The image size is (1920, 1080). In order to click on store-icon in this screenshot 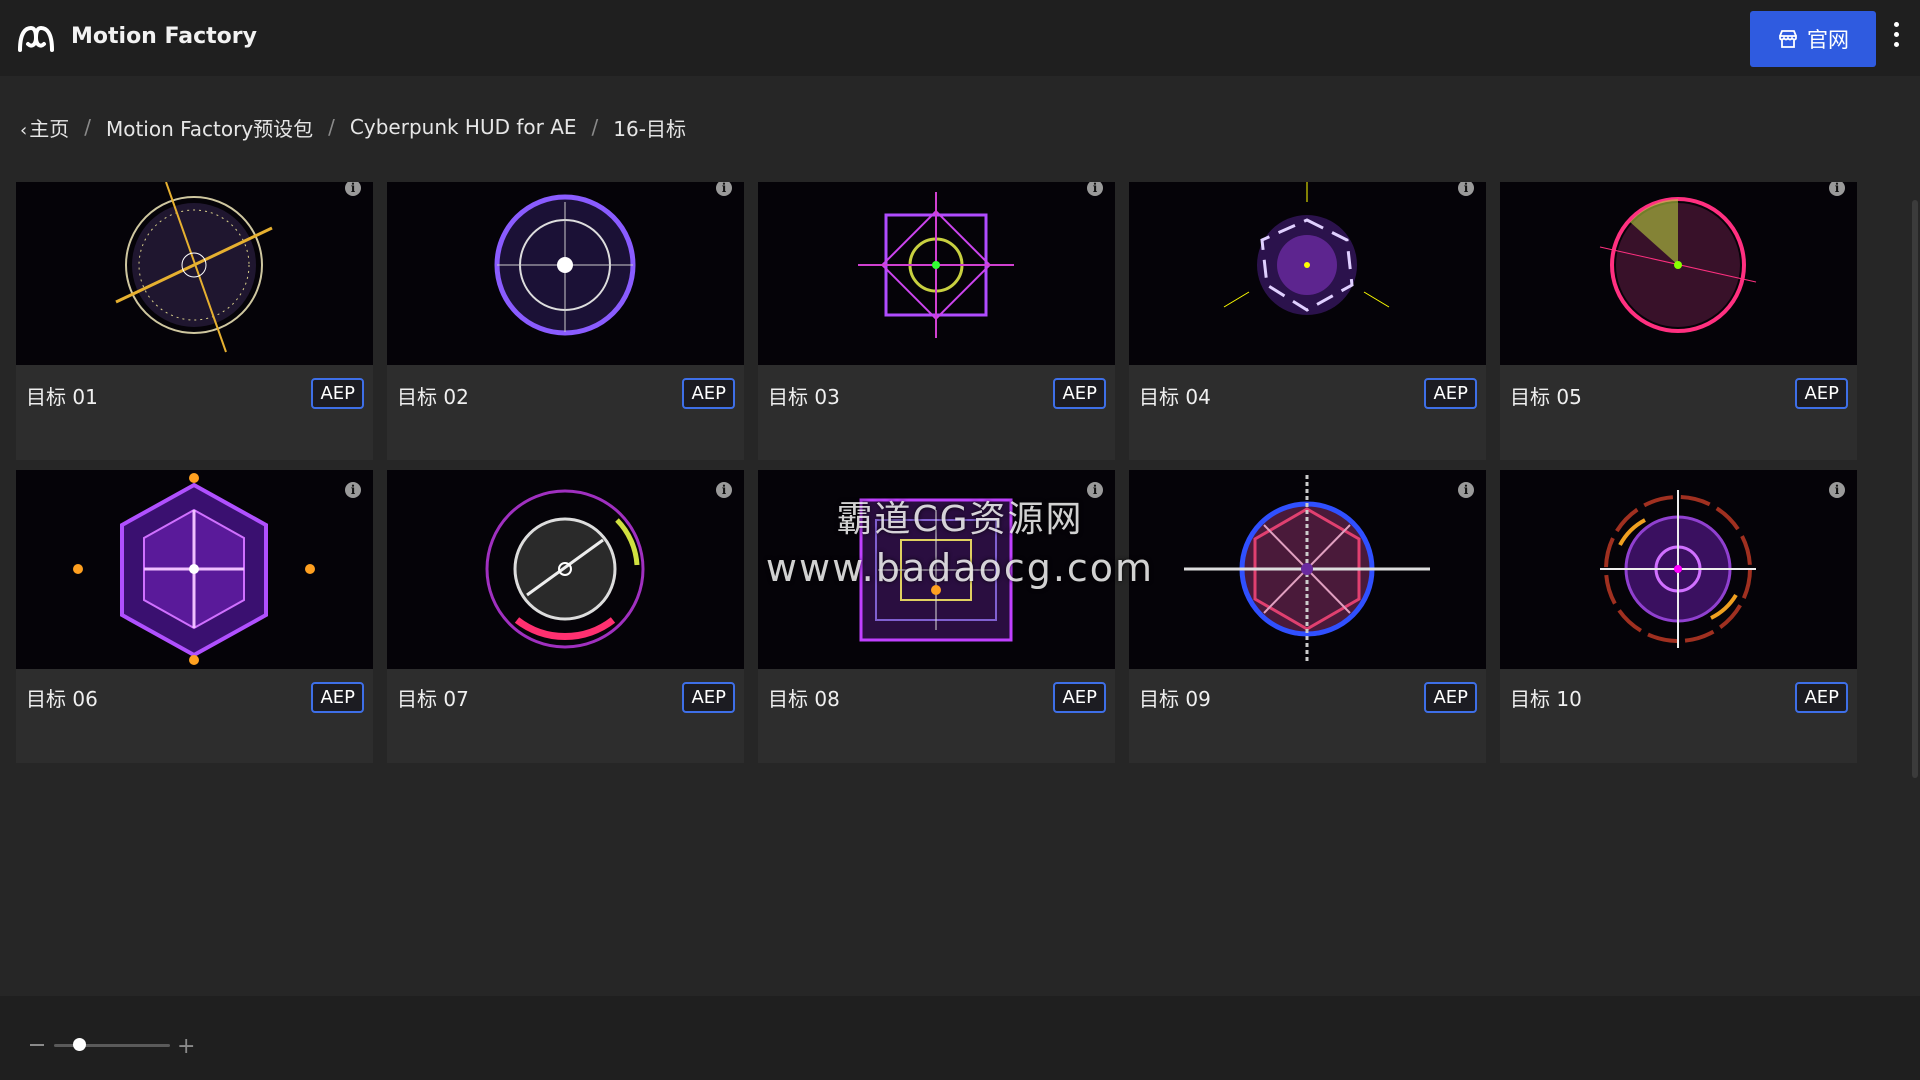, I will do `click(1788, 39)`.